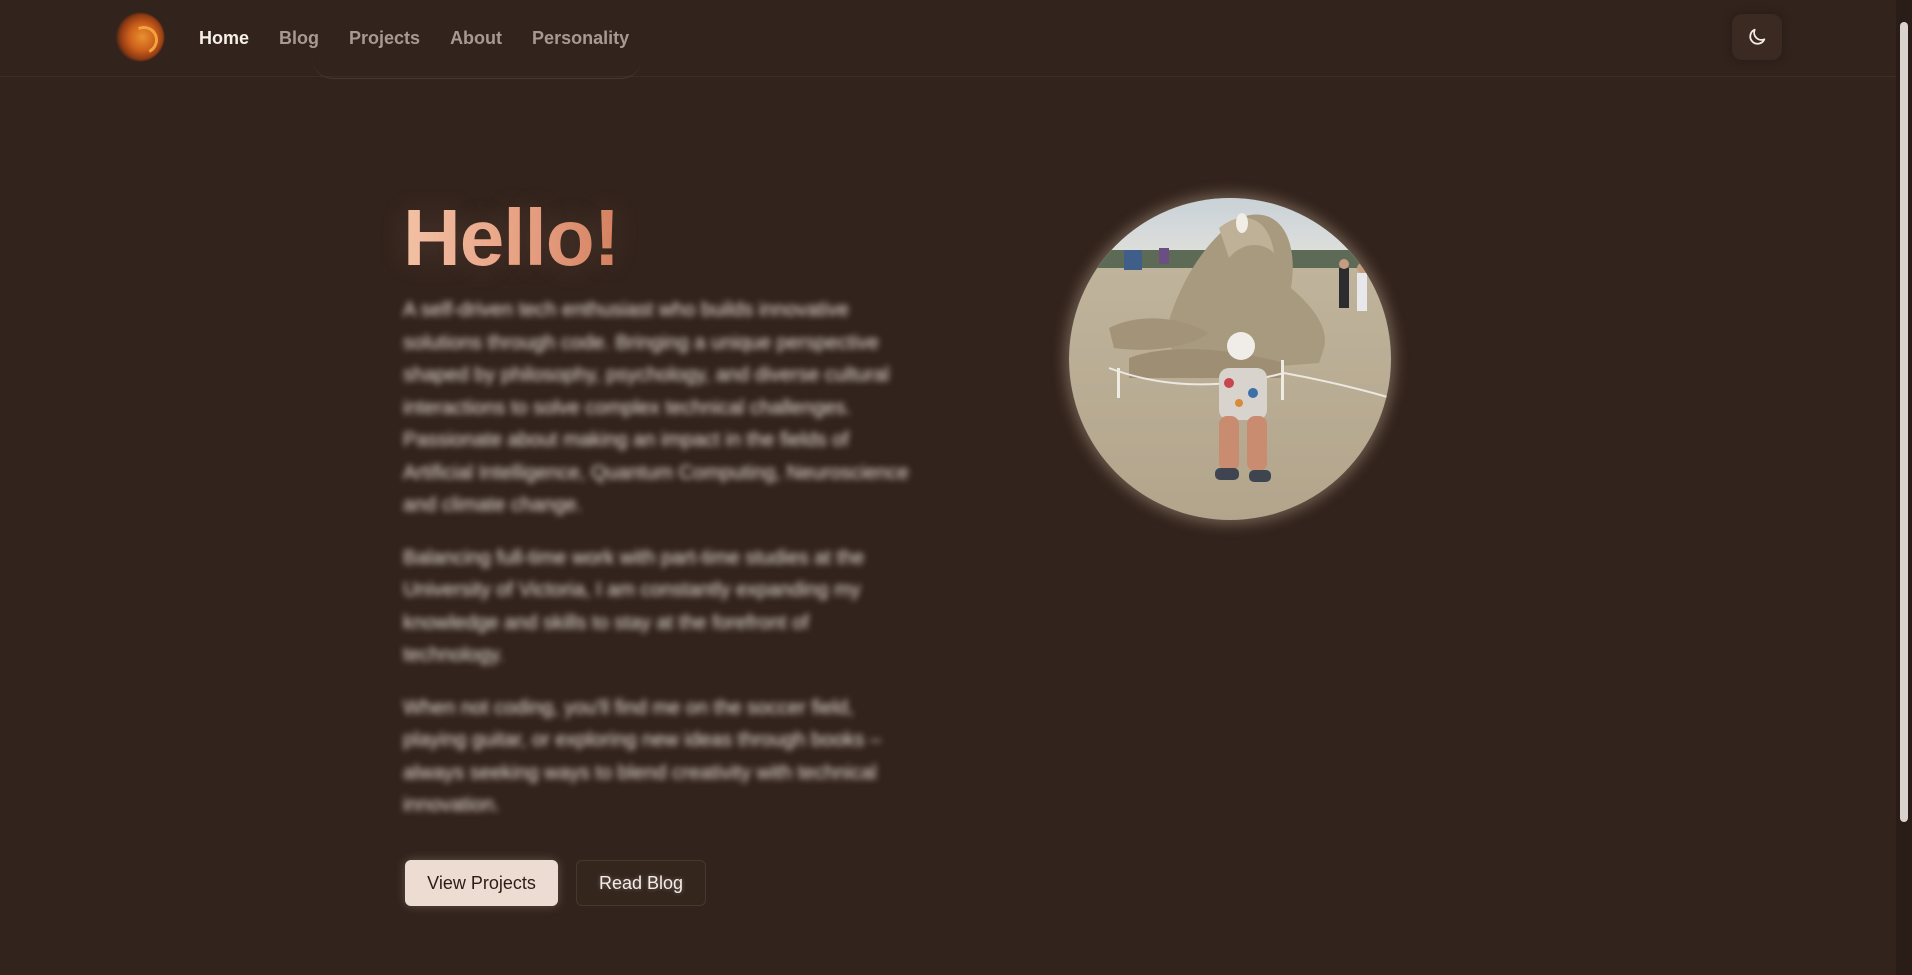 This screenshot has height=975, width=1912. I want to click on page-scrollbar, so click(1904, 487).